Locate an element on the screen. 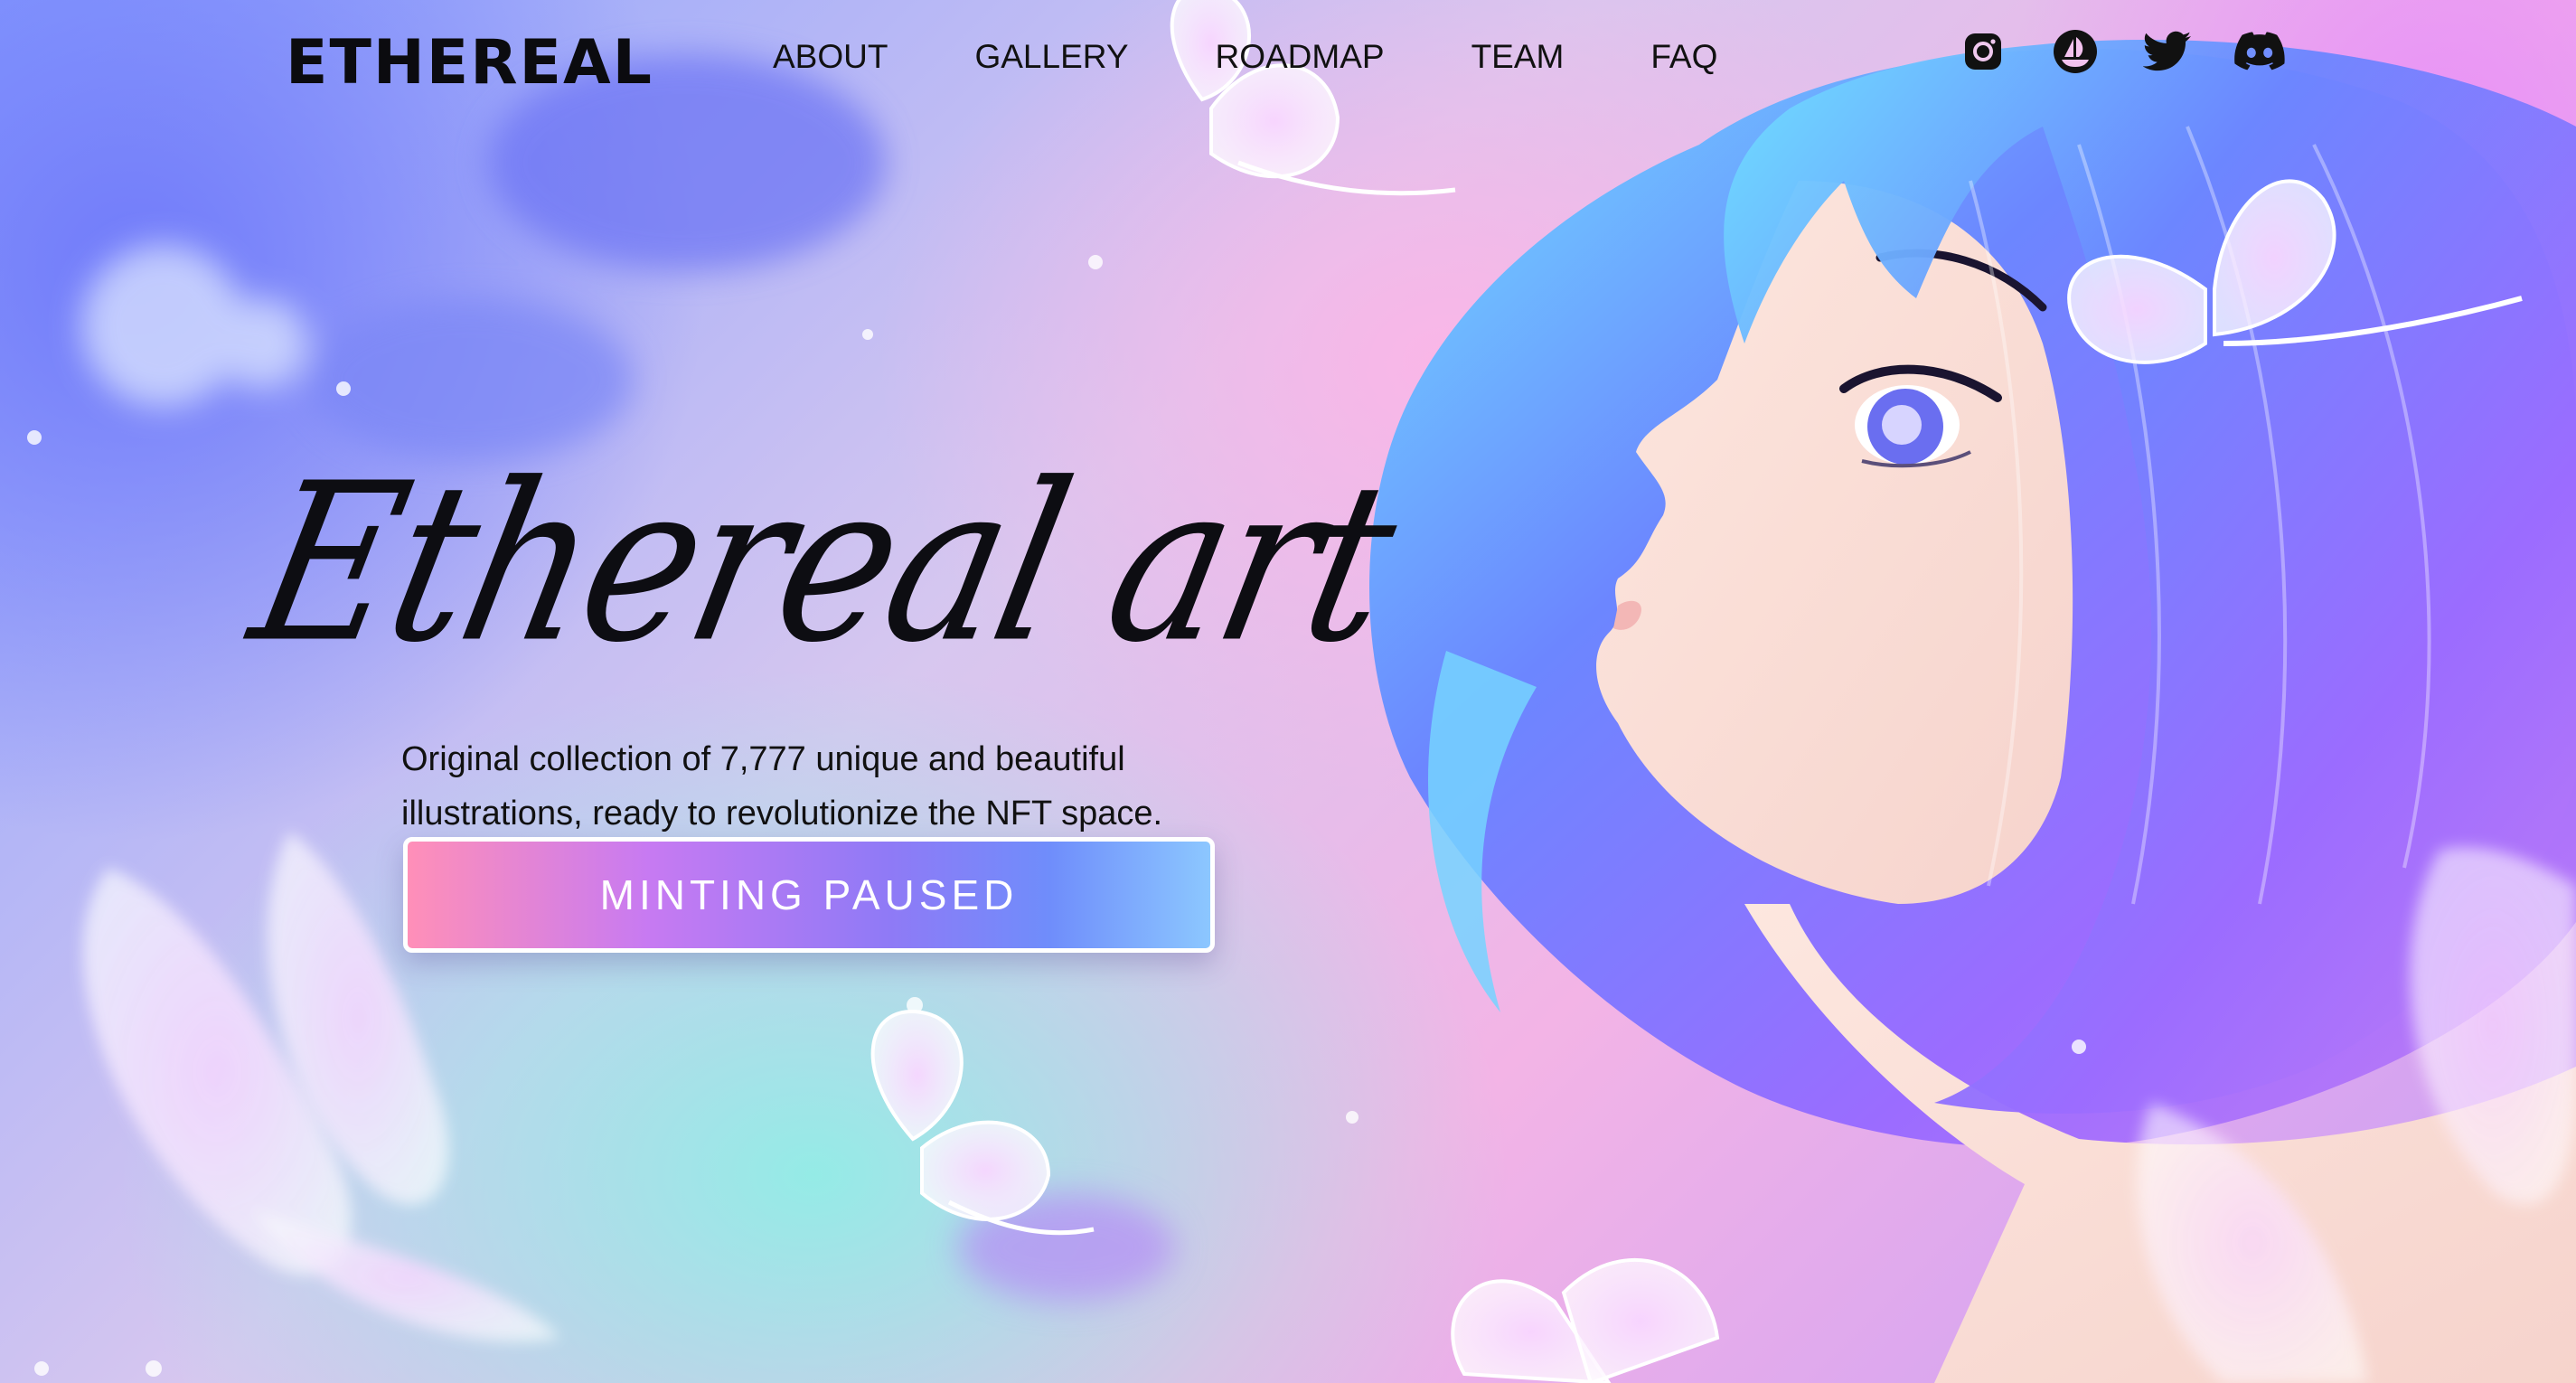 The image size is (2576, 1383). hero-title: Ethereal art is located at coordinates (824, 547).